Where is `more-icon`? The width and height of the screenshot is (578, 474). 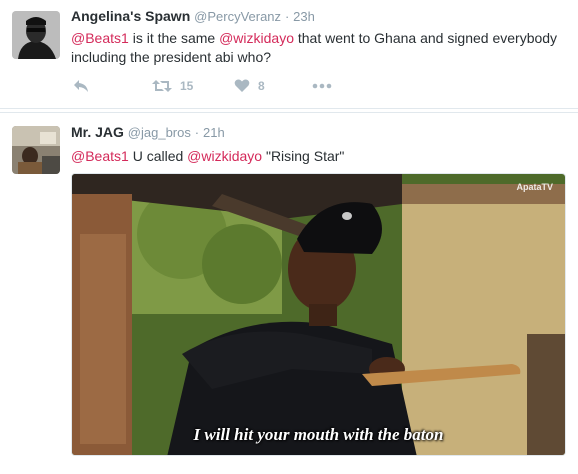 more-icon is located at coordinates (322, 86).